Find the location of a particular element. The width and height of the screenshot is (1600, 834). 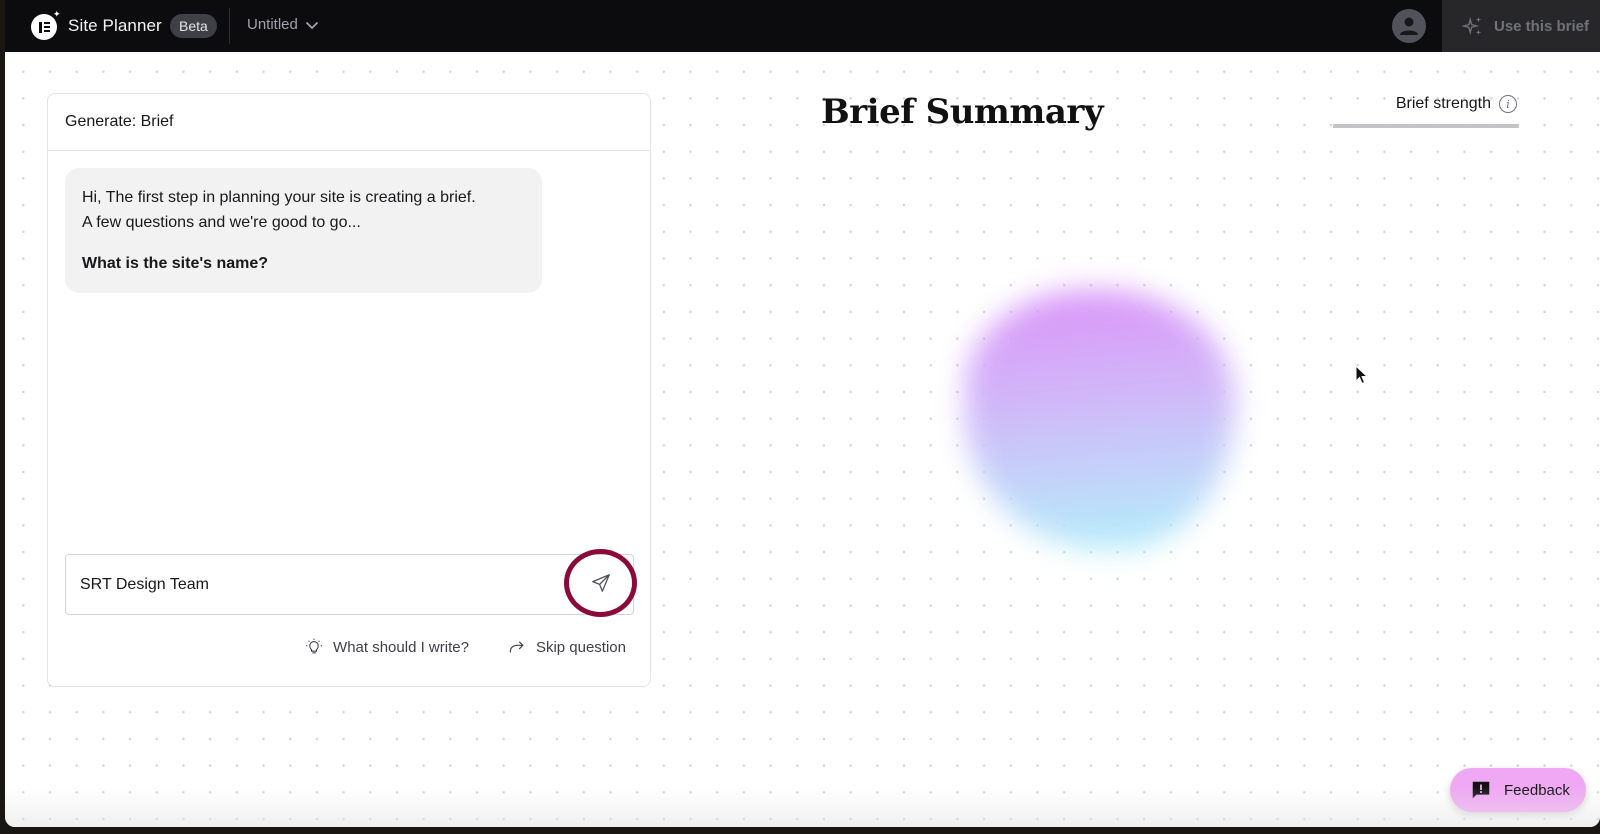

lightbulb-icon is located at coordinates (314, 646).